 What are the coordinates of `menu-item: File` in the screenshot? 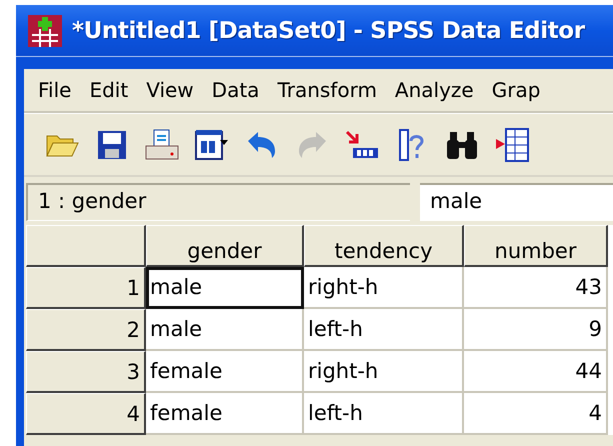 It's located at (55, 90).